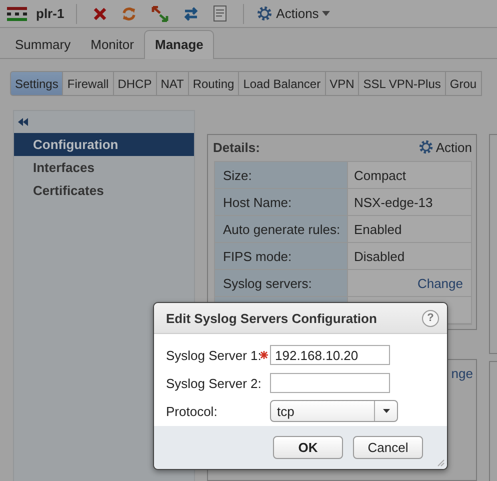 The image size is (497, 481). Describe the element at coordinates (462, 373) in the screenshot. I see `change-link: nge` at that location.